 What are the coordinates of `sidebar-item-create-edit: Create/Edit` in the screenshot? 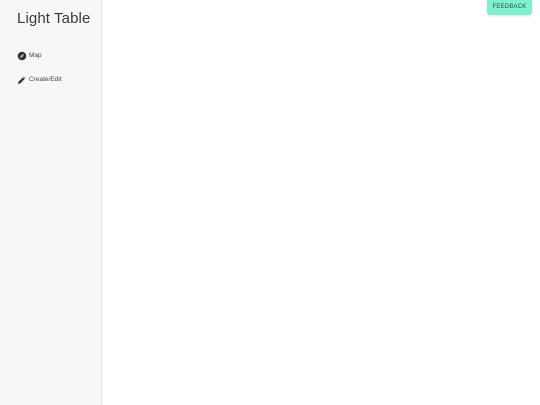 It's located at (58, 80).